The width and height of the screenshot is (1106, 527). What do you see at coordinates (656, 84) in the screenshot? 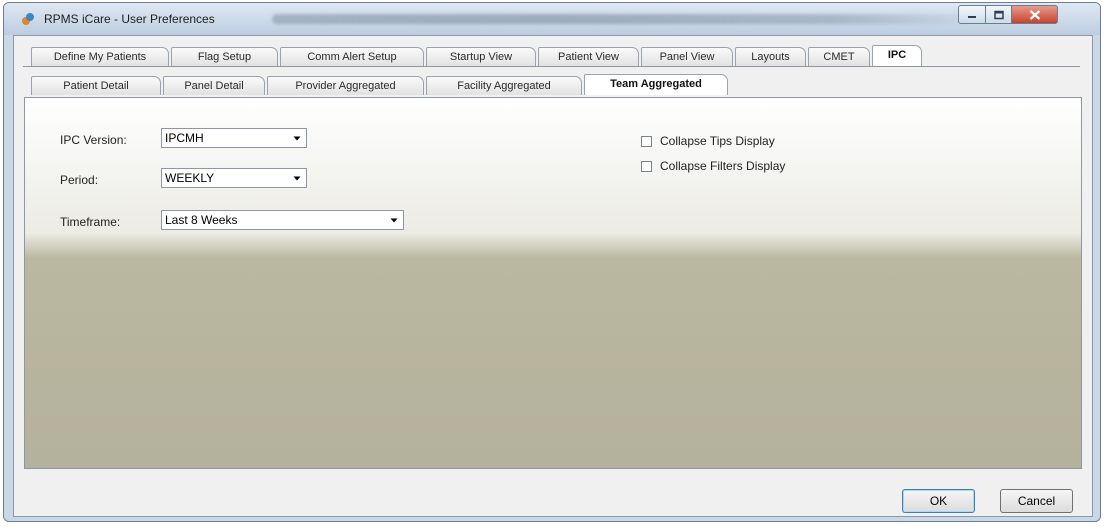
I see `tab-team-aggregated: Team Aggregated` at bounding box center [656, 84].